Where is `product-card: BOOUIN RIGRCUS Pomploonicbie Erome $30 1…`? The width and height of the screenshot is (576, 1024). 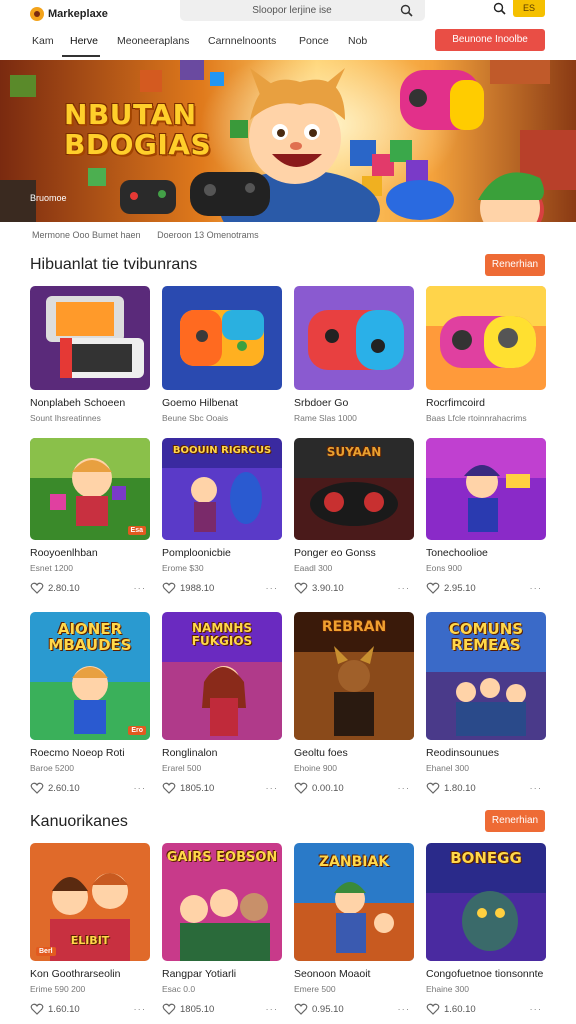 product-card: BOOUIN RIGRCUS Pomploonicbie Erome $30 1… is located at coordinates (222, 516).